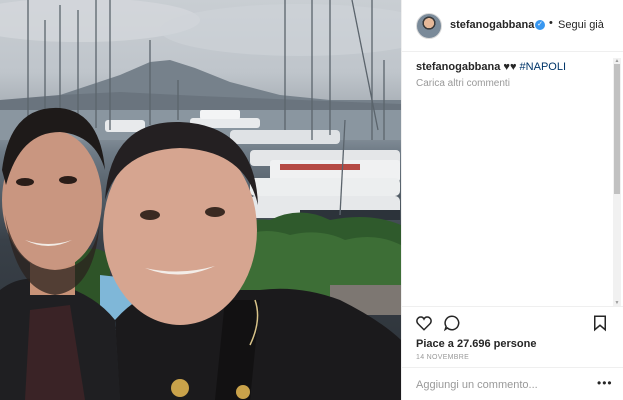 The height and width of the screenshot is (400, 623). What do you see at coordinates (476, 344) in the screenshot?
I see `likes-count: Piace a 27.696 persone` at bounding box center [476, 344].